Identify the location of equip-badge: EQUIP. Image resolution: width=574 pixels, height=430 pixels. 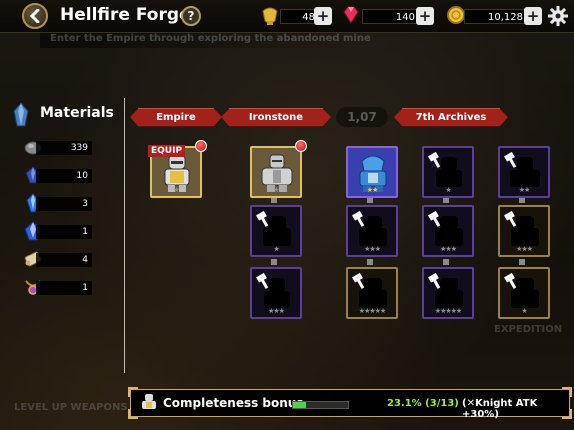
(167, 151).